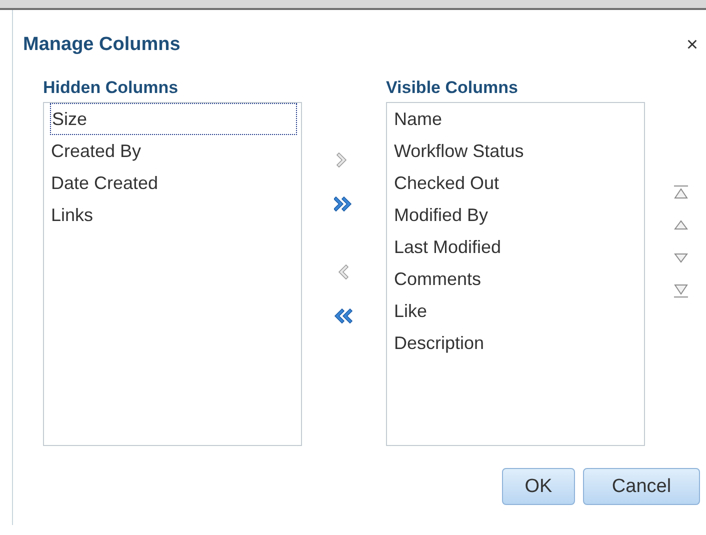 This screenshot has width=706, height=535. Describe the element at coordinates (518, 279) in the screenshot. I see `list-item: Comments` at that location.